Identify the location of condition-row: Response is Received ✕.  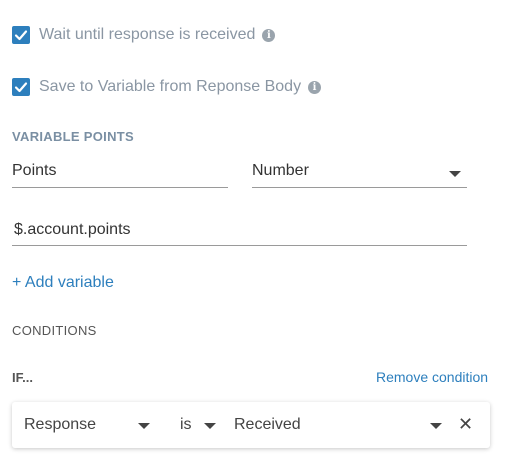
(251, 425).